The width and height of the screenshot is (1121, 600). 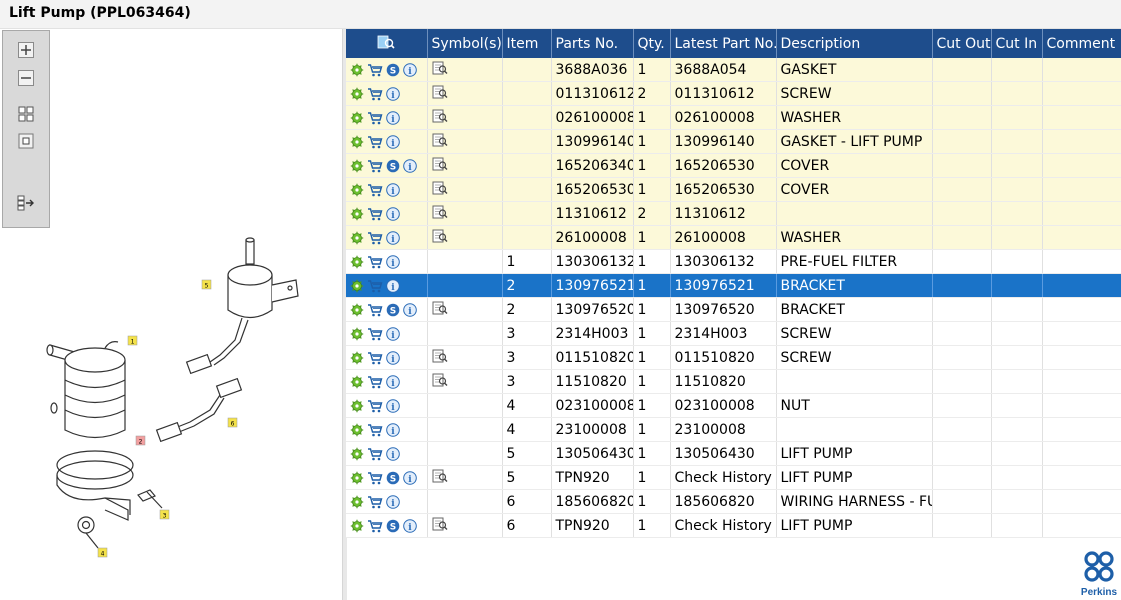 What do you see at coordinates (465, 43) in the screenshot?
I see `column-header-symbols: Symbol(s)` at bounding box center [465, 43].